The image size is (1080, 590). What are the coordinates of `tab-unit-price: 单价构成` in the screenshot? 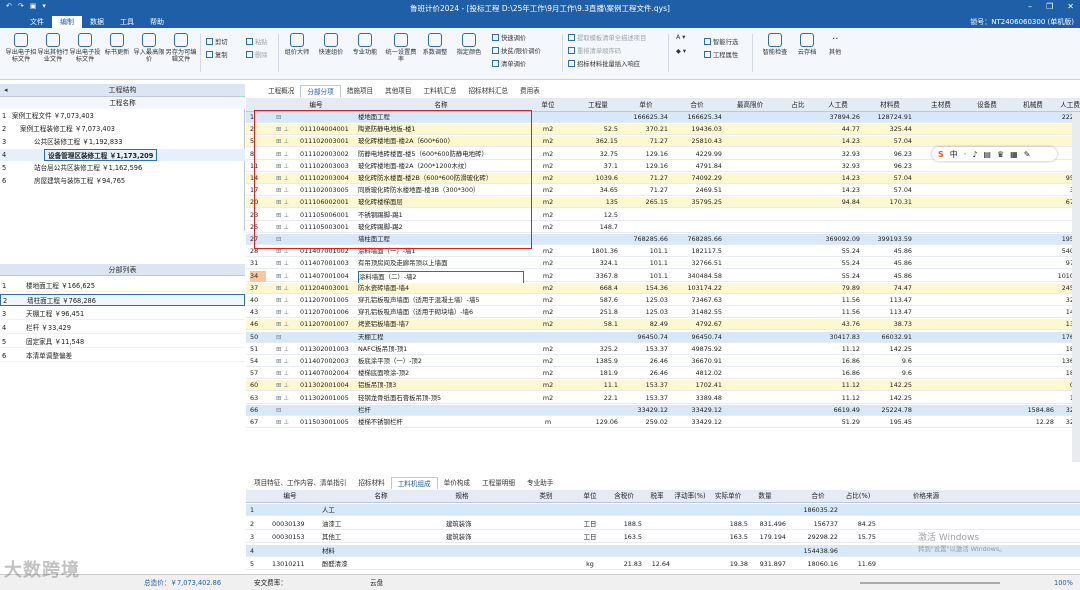 It's located at (457, 483).